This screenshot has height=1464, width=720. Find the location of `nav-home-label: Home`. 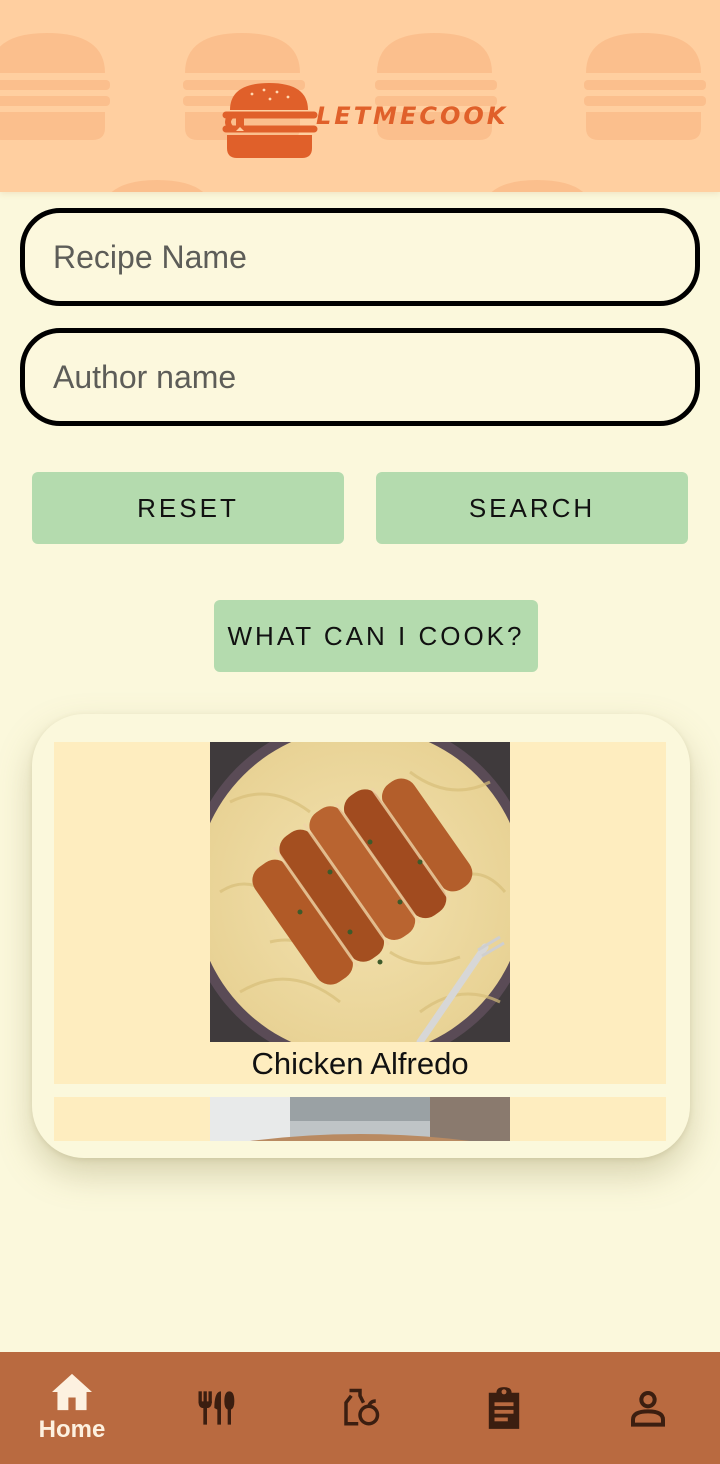

nav-home-label: Home is located at coordinates (72, 1429).